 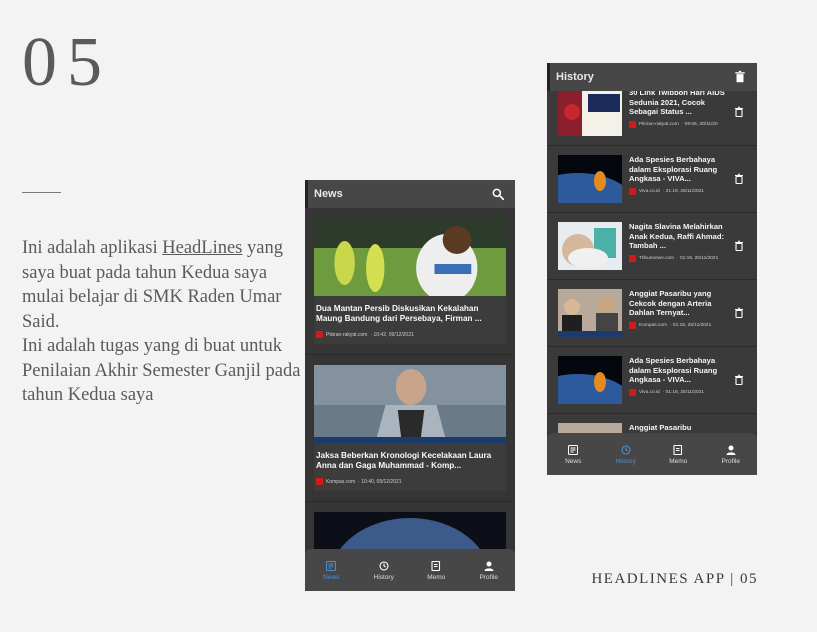 I want to click on news-meta: Kompas.com · 10:40, 09/12/2021, so click(x=410, y=481).